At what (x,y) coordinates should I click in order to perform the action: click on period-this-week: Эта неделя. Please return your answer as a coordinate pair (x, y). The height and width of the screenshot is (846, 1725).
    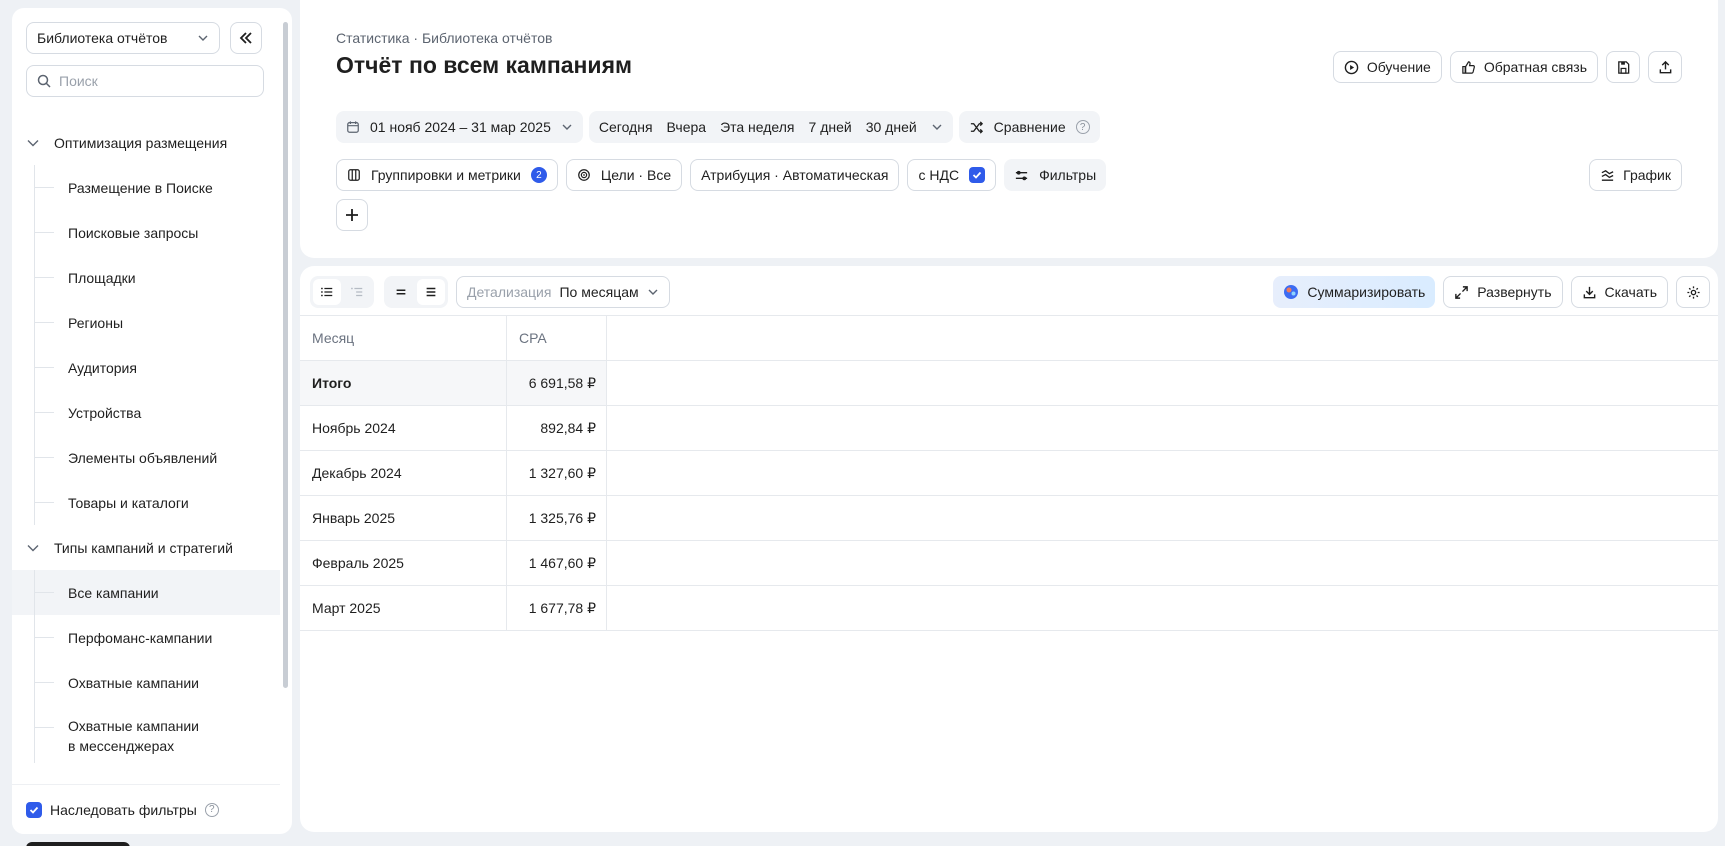
    Looking at the image, I should click on (757, 127).